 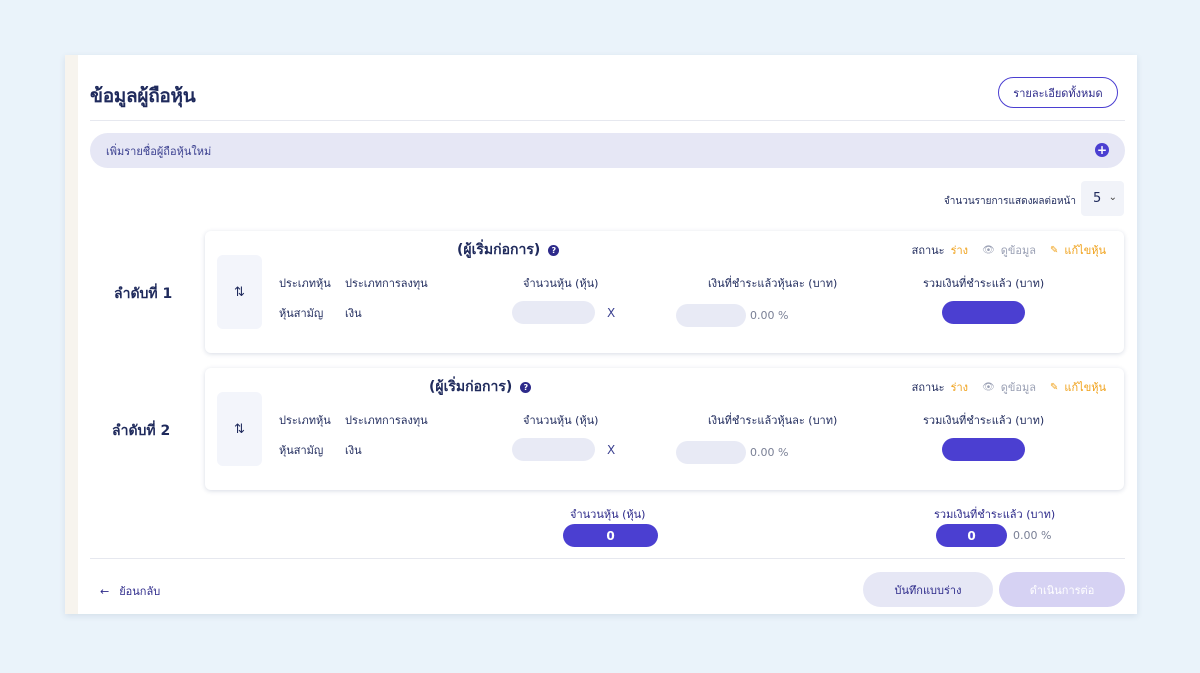 What do you see at coordinates (105, 591) in the screenshot?
I see `arrow-left-icon: ←` at bounding box center [105, 591].